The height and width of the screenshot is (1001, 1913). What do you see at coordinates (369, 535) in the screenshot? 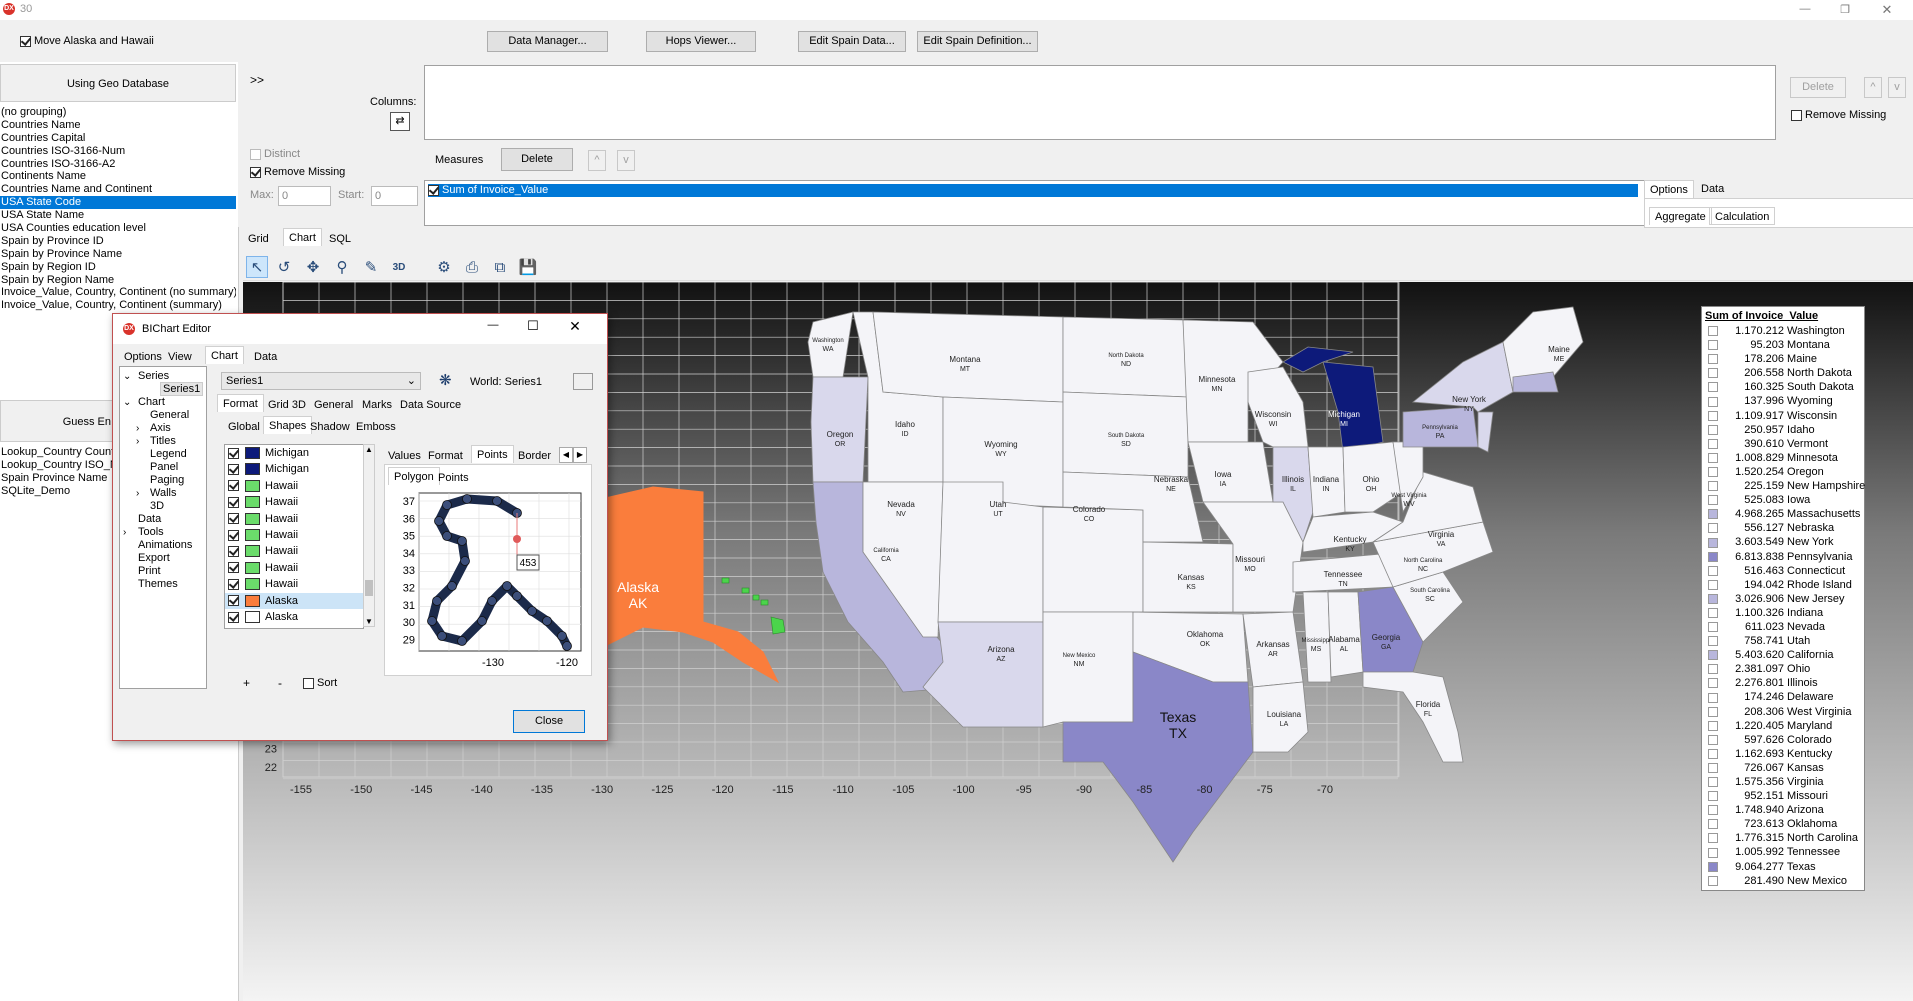
I see `shapes-scrollbar: ▲ ▼` at bounding box center [369, 535].